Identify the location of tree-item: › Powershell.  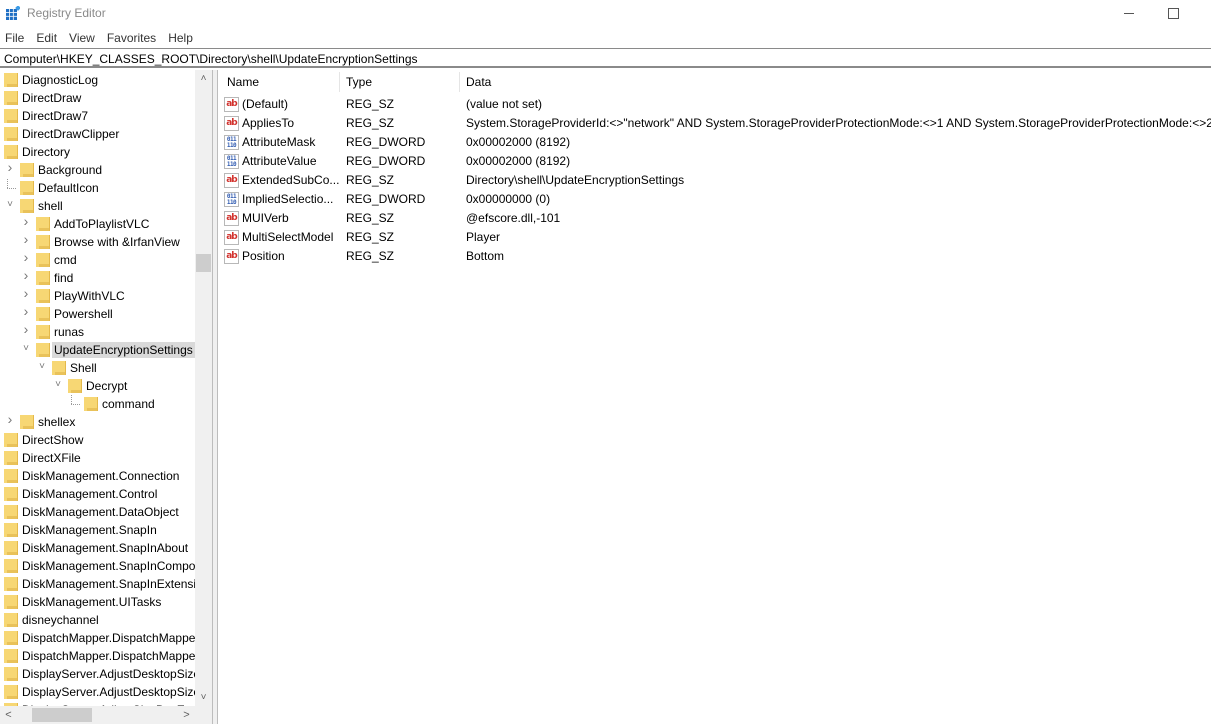
(97, 313).